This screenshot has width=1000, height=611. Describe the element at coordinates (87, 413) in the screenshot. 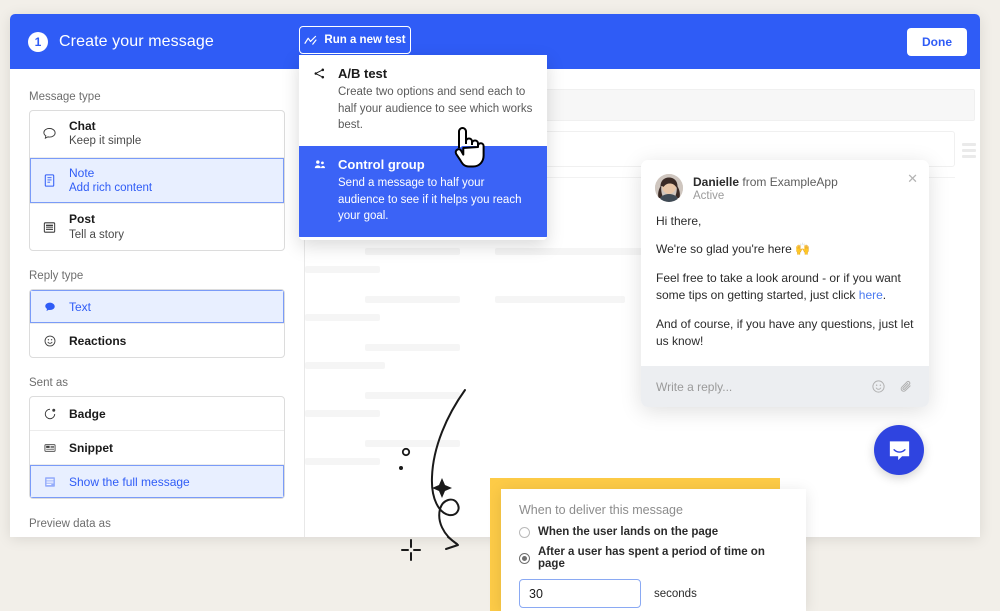

I see `option-badge-title: Badge` at that location.